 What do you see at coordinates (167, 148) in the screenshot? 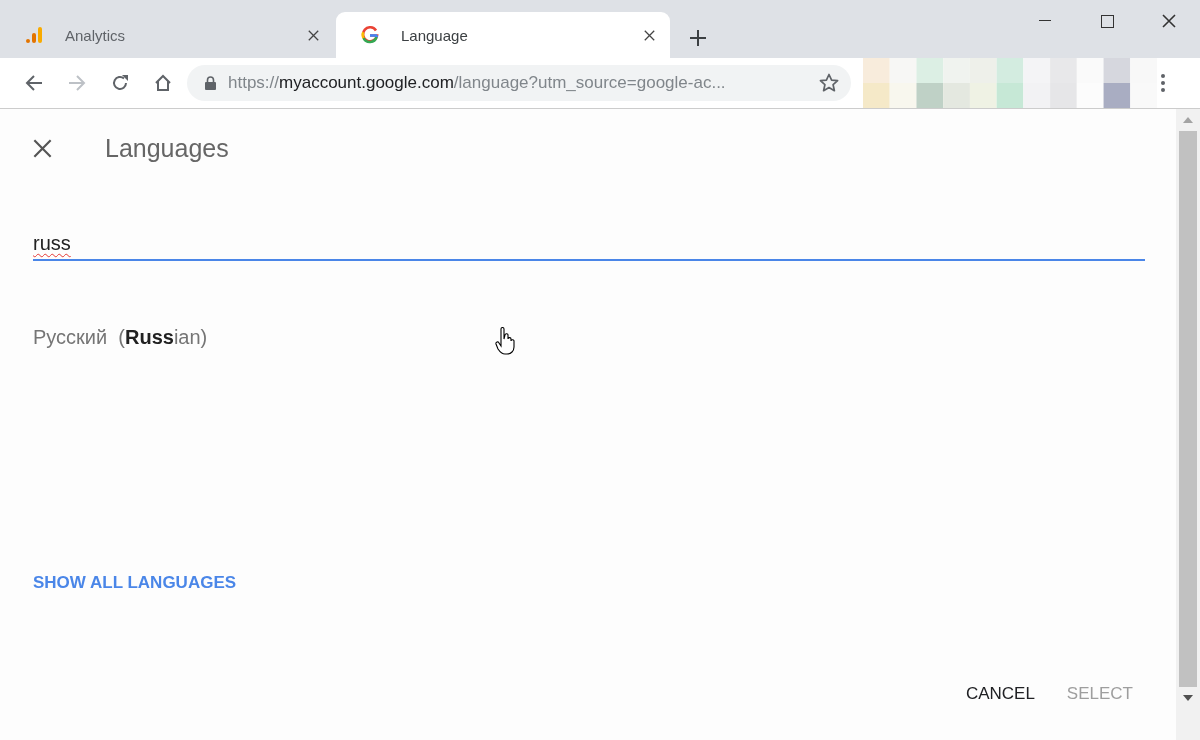
I see `dialog-title: Languages` at bounding box center [167, 148].